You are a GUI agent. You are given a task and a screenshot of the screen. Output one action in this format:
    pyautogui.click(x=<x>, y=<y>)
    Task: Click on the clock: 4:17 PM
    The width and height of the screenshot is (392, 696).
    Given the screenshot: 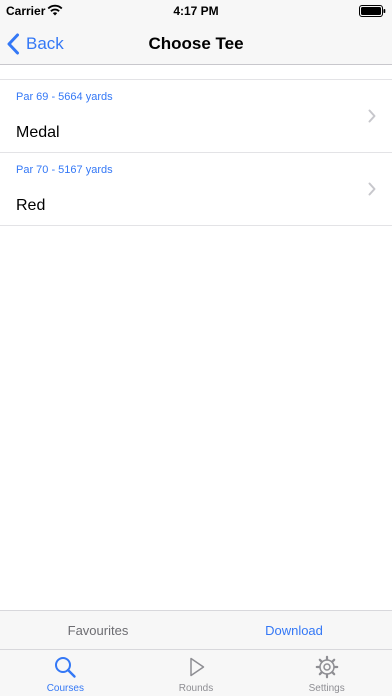 What is the action you would take?
    pyautogui.click(x=196, y=11)
    